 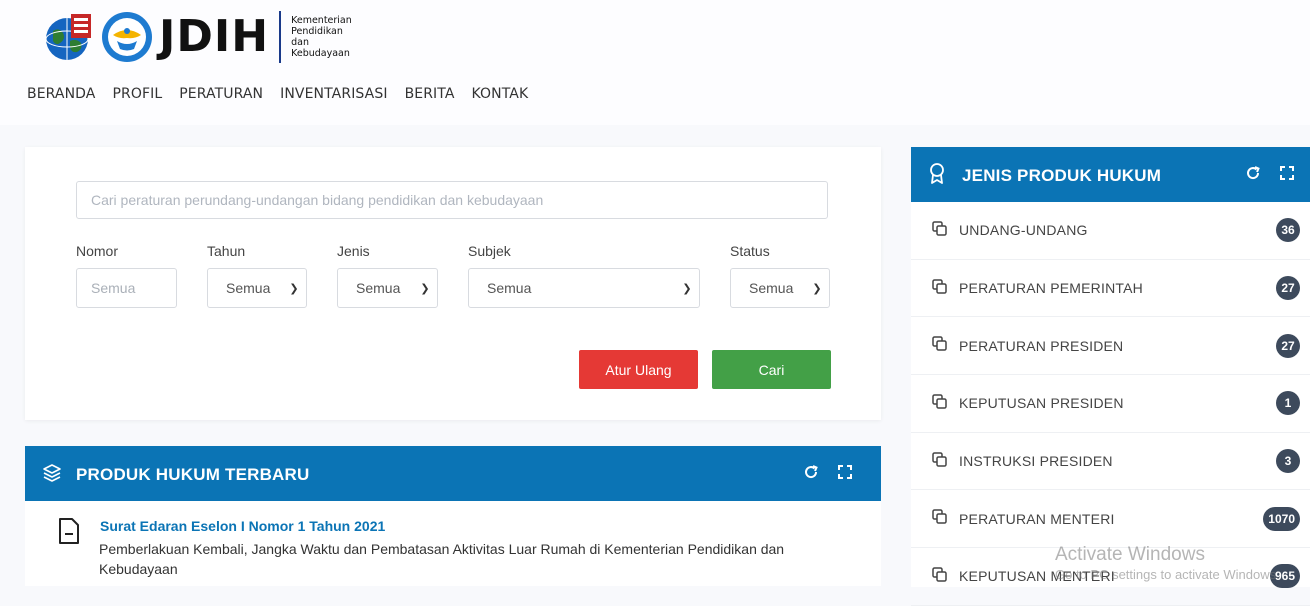 I want to click on nav-berita: BERITA, so click(x=430, y=94).